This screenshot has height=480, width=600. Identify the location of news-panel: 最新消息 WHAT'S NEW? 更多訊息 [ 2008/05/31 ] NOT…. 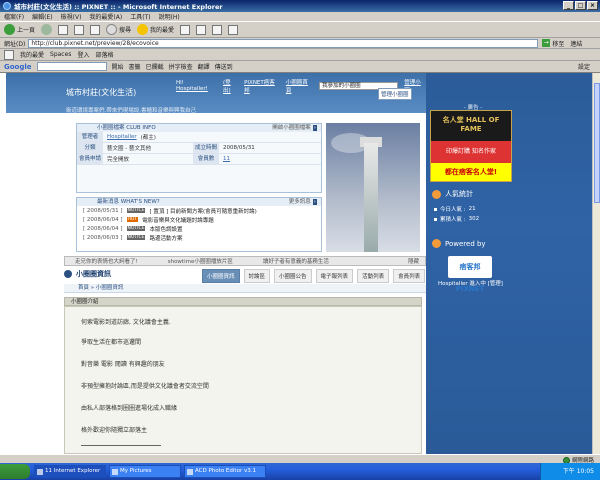
(199, 224).